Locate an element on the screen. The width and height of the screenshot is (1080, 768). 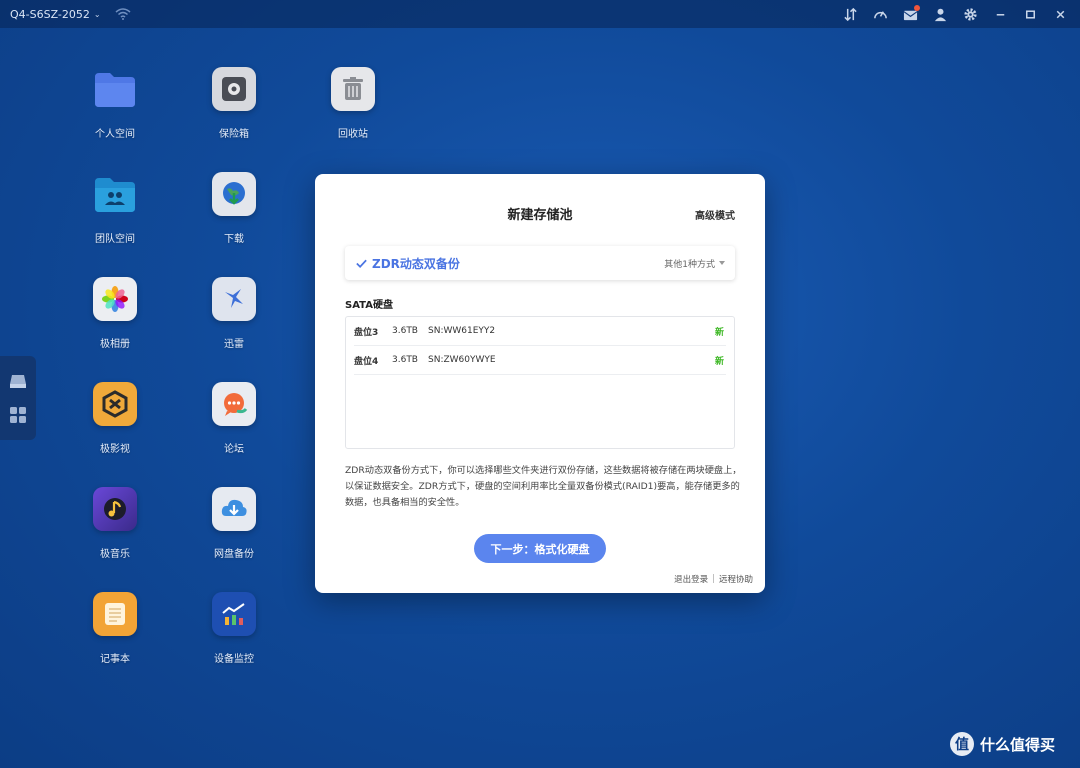
other-modes-label: 其他1种方式 is located at coordinates (689, 264).